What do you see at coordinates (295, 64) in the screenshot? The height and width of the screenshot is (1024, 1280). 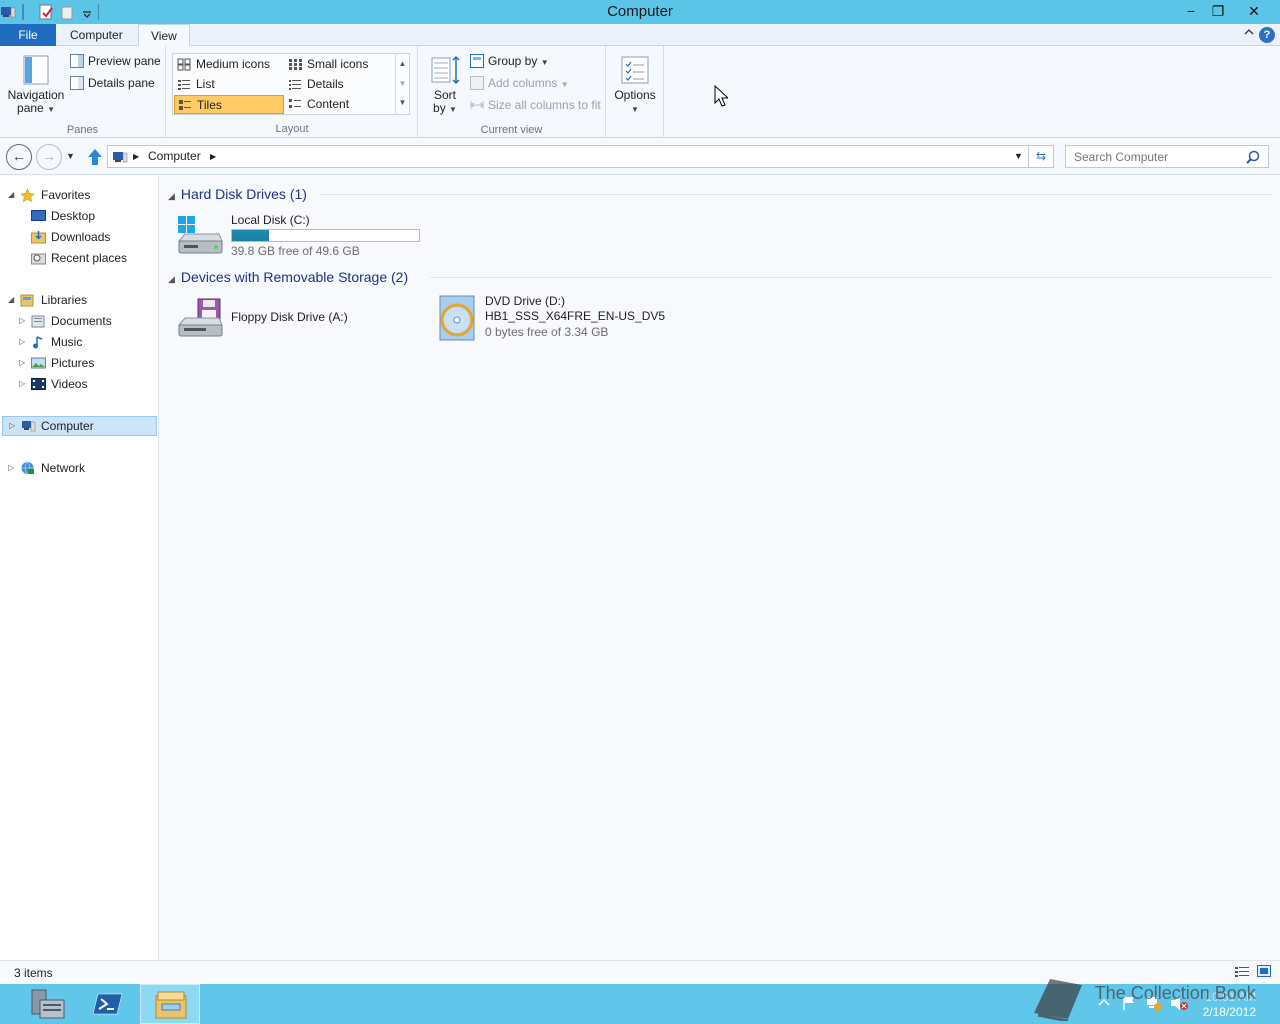 I see `small-icons-icon` at bounding box center [295, 64].